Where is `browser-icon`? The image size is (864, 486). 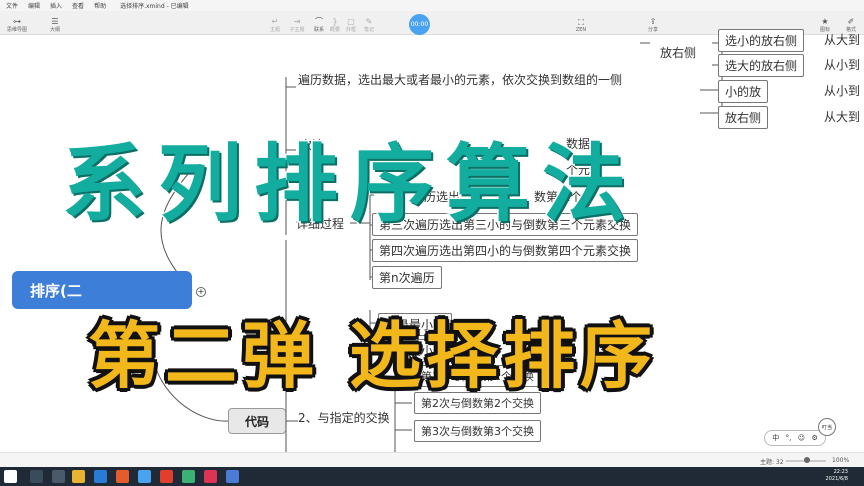 browser-icon is located at coordinates (100, 476).